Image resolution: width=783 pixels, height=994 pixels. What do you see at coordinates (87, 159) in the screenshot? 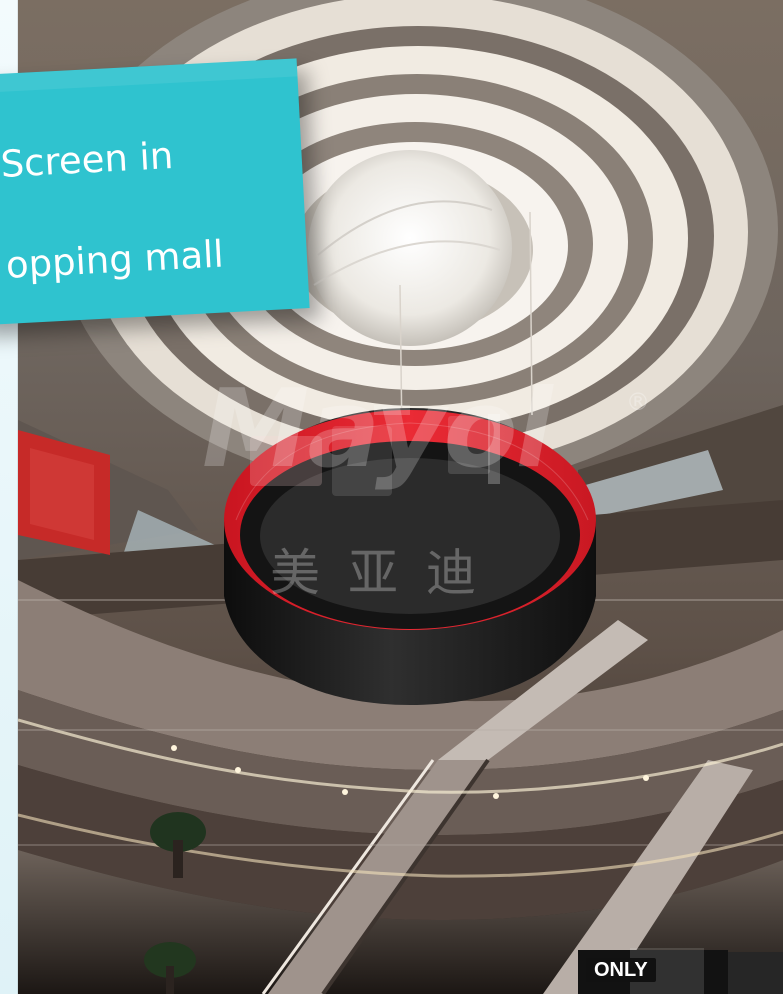
I see `caption-line-1: Screen in` at bounding box center [87, 159].